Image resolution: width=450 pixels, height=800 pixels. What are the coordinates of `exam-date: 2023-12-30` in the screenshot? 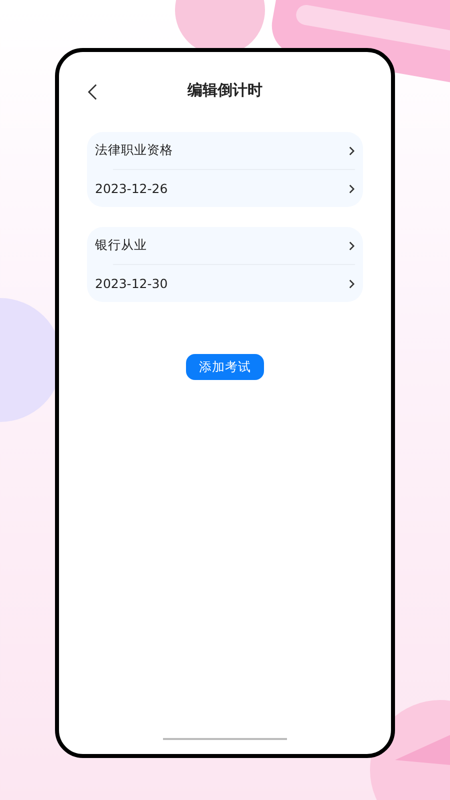 It's located at (131, 283).